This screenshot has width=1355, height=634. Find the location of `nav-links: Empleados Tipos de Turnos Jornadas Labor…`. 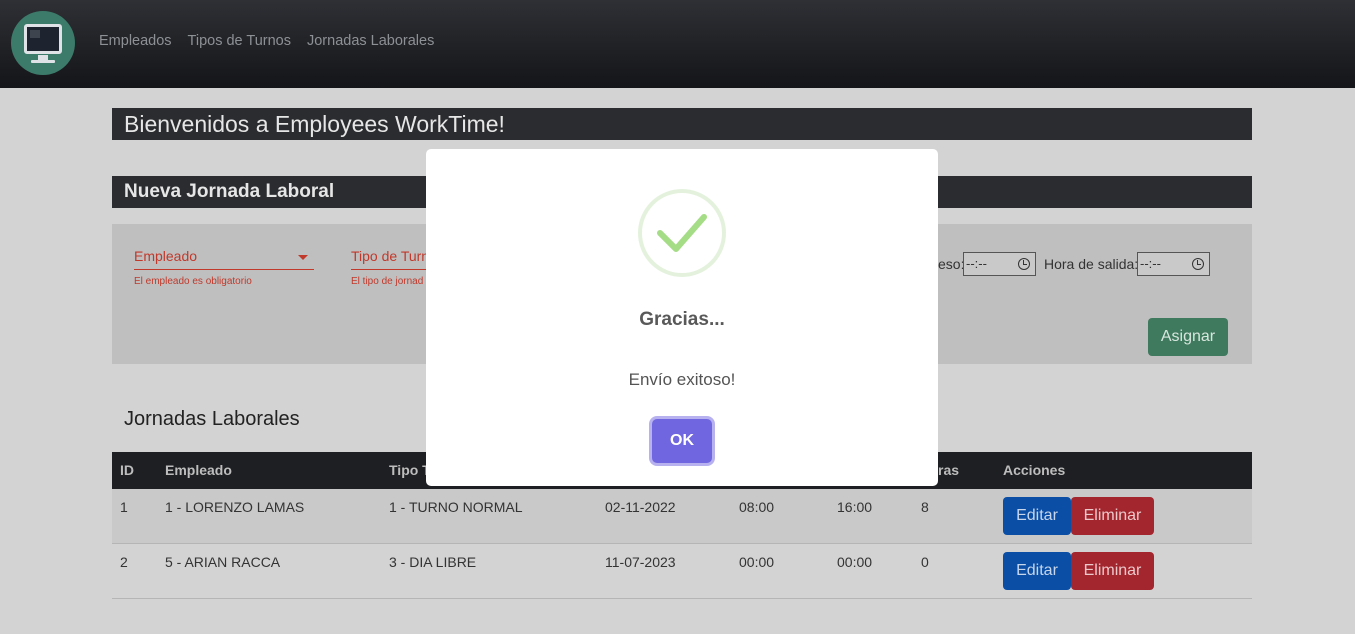

nav-links: Empleados Tipos de Turnos Jornadas Labor… is located at coordinates (266, 41).